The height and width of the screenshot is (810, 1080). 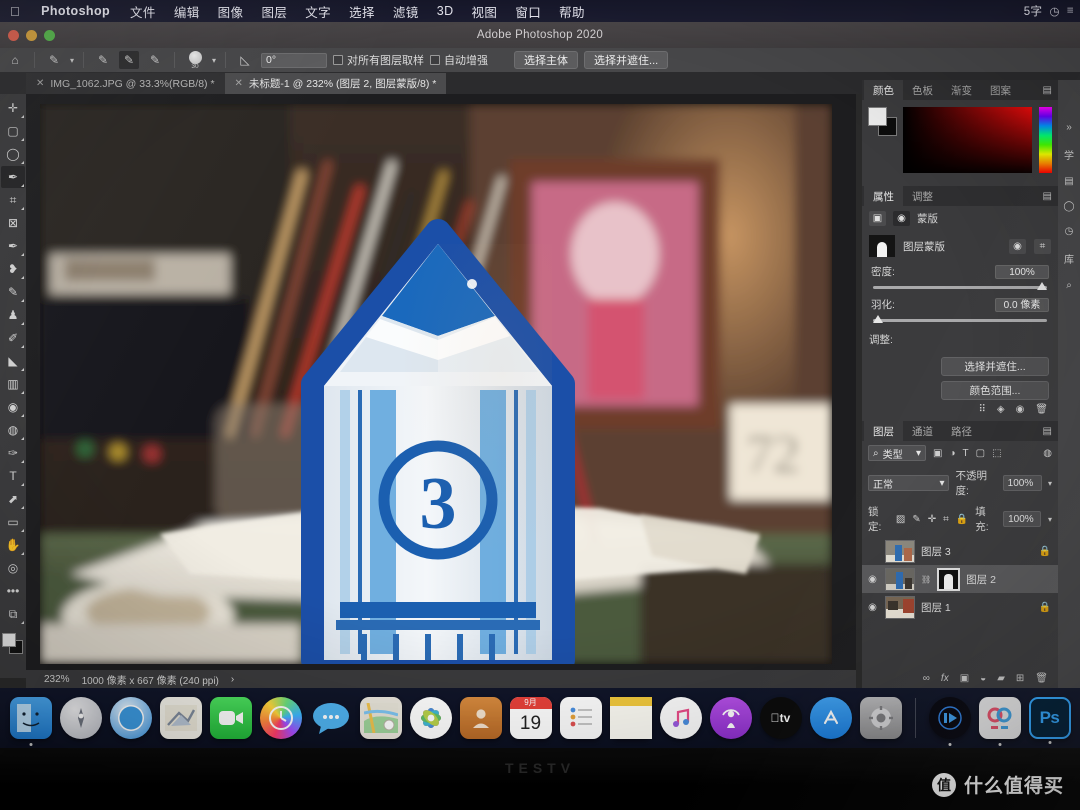 What do you see at coordinates (13, 522) in the screenshot?
I see `rectangle-tool: ▭` at bounding box center [13, 522].